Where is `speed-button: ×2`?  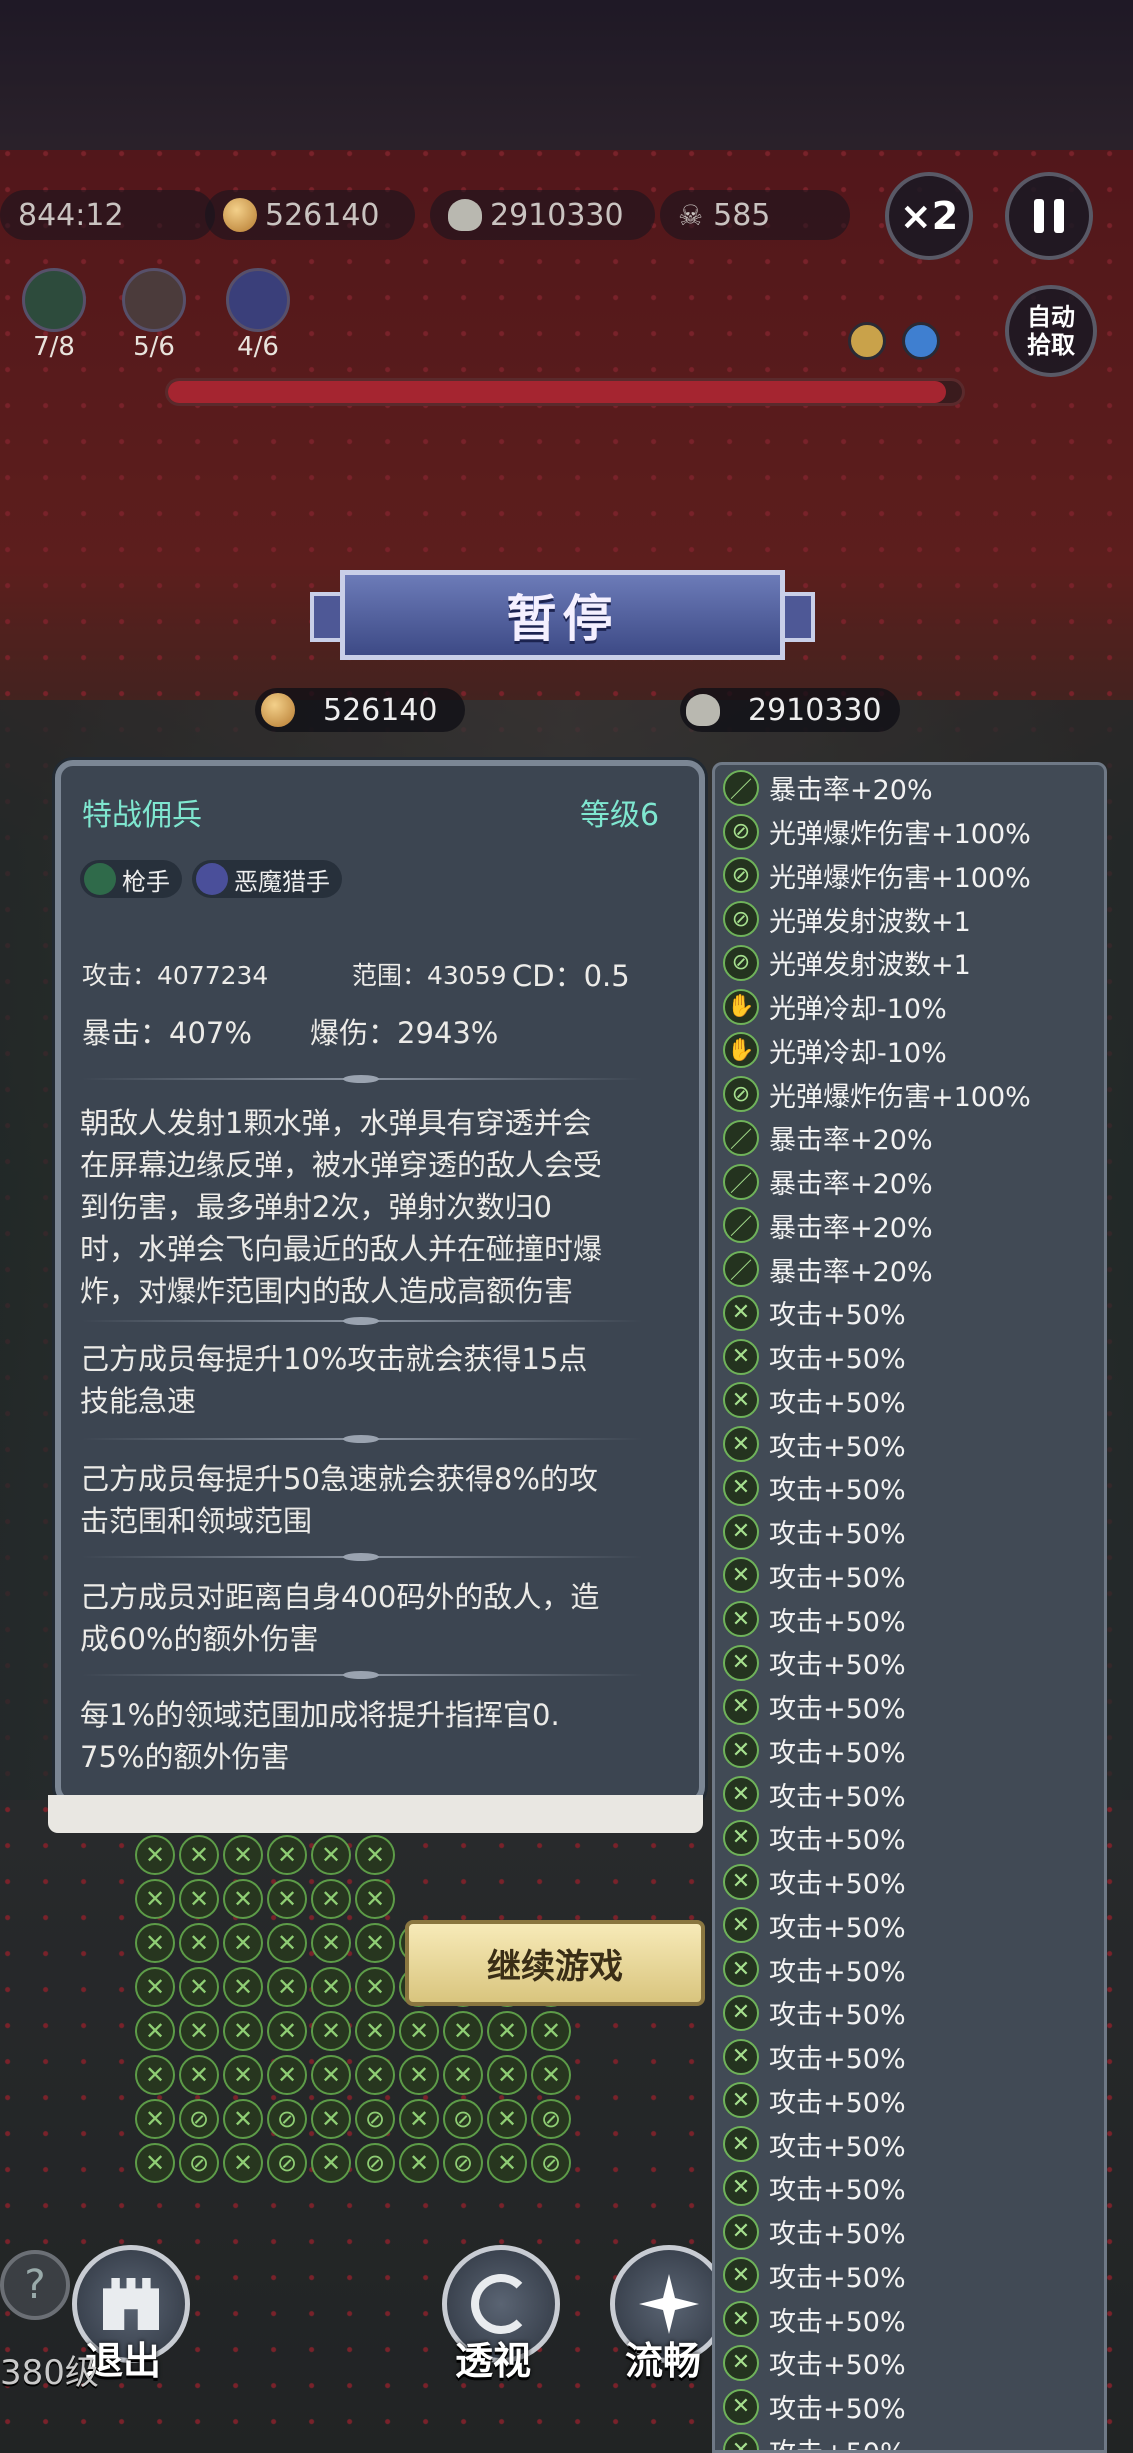
speed-button: ×2 is located at coordinates (929, 216).